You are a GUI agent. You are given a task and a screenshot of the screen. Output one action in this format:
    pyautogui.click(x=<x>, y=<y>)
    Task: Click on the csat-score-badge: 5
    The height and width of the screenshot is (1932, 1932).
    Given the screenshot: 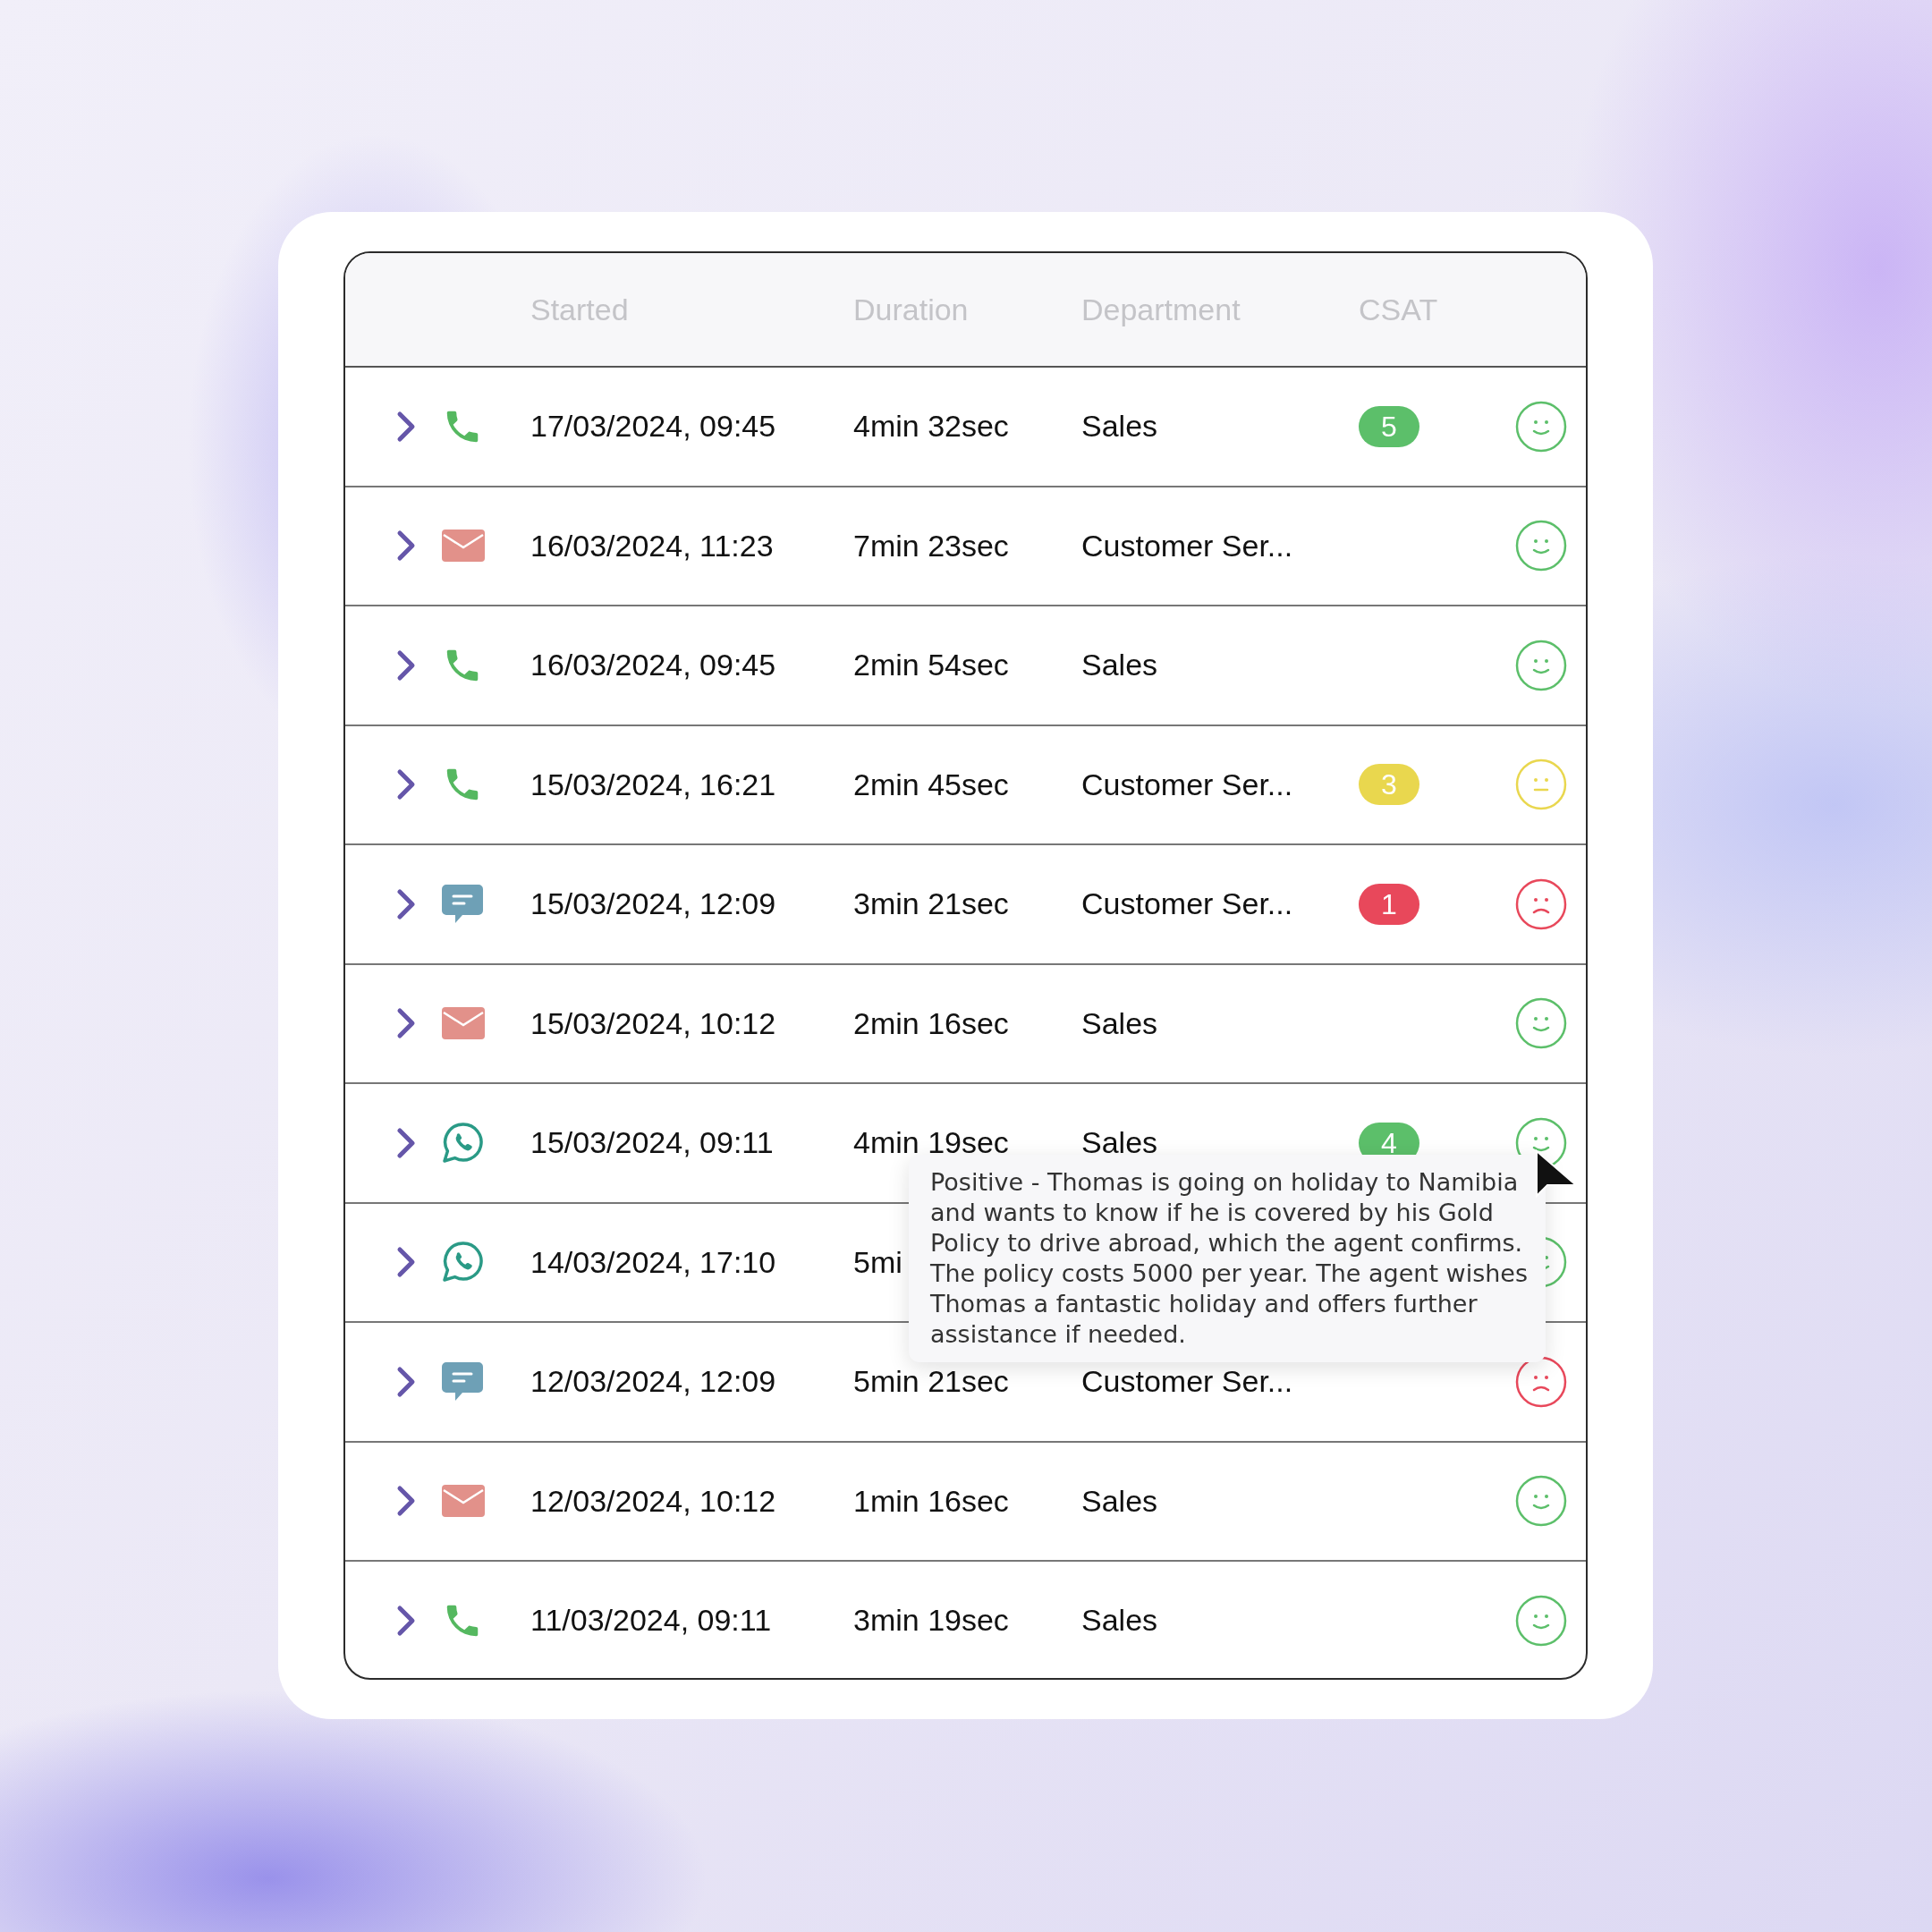 What is the action you would take?
    pyautogui.click(x=1389, y=426)
    